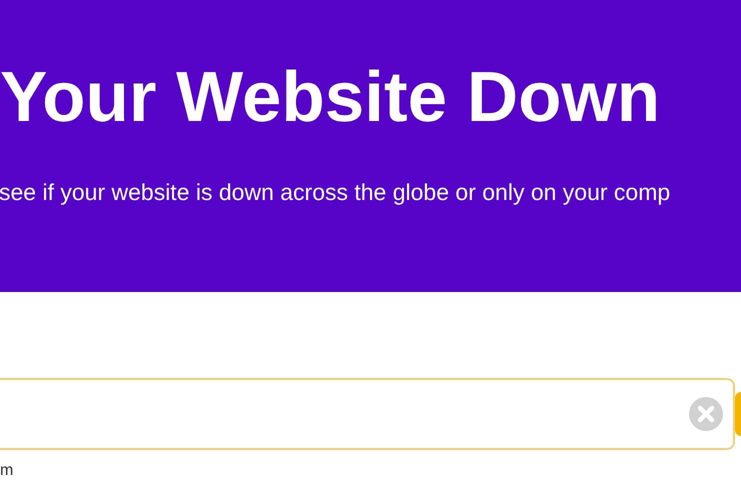 The height and width of the screenshot is (486, 741). Describe the element at coordinates (367, 414) in the screenshot. I see `url-input-field` at that location.